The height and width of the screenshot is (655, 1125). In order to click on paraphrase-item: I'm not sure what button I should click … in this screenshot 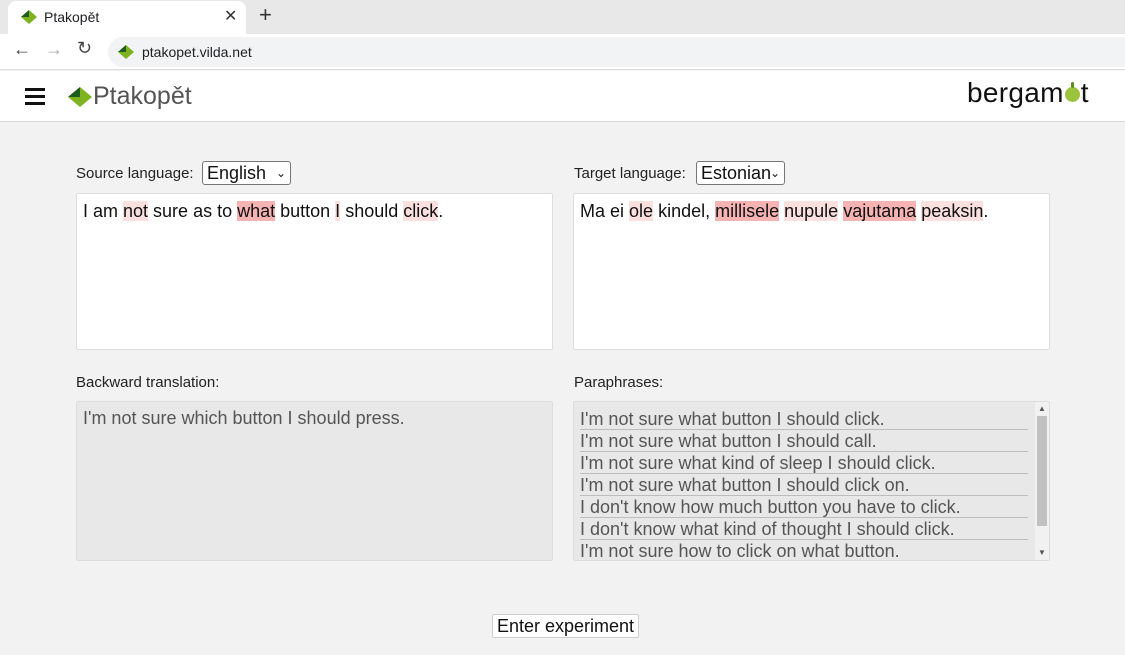, I will do `click(804, 485)`.